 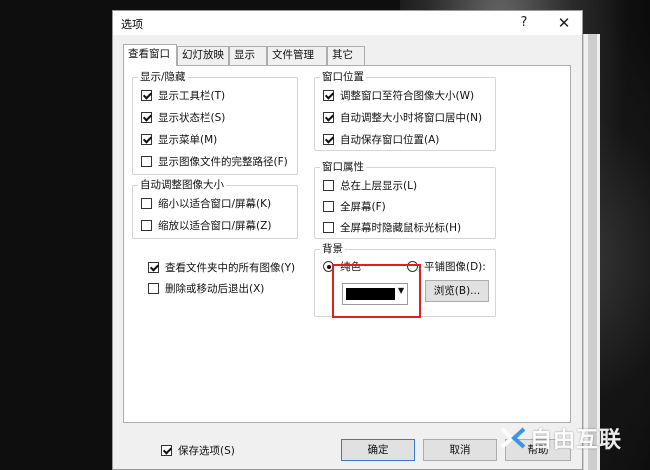 I want to click on help-icon: ?, so click(x=524, y=23).